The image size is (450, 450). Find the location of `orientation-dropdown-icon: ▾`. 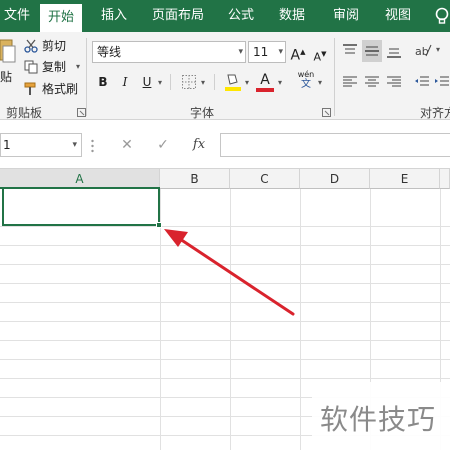

orientation-dropdown-icon: ▾ is located at coordinates (438, 49).